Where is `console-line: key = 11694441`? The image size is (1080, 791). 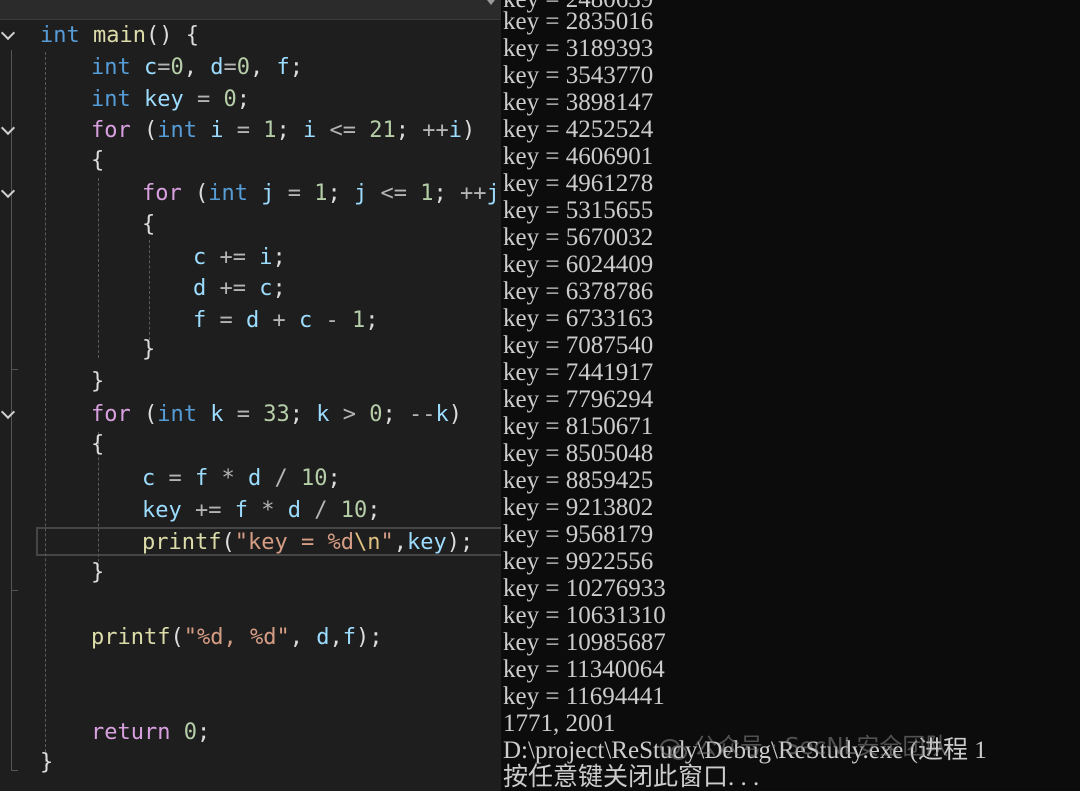
console-line: key = 11694441 is located at coordinates (584, 696).